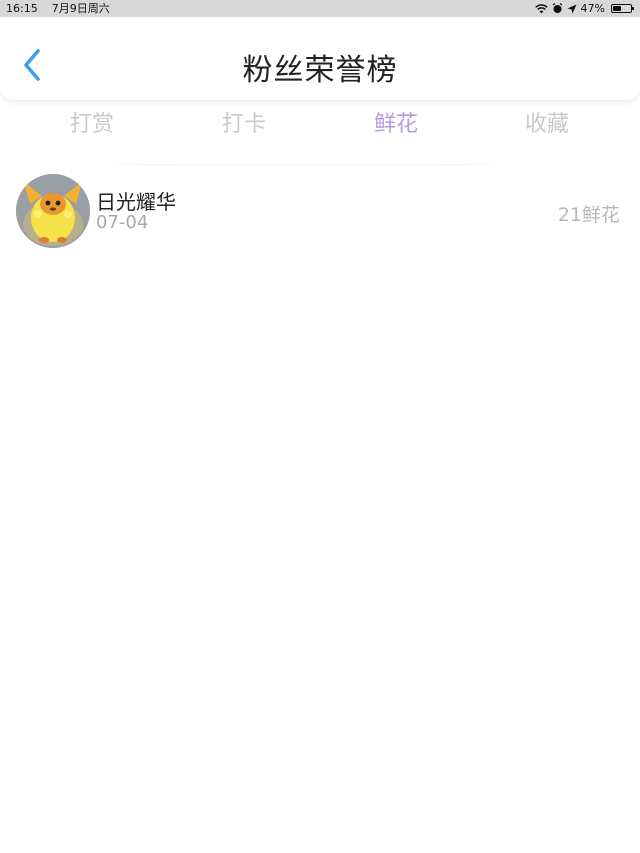 This screenshot has width=640, height=853. I want to click on location-arrow-icon, so click(572, 8).